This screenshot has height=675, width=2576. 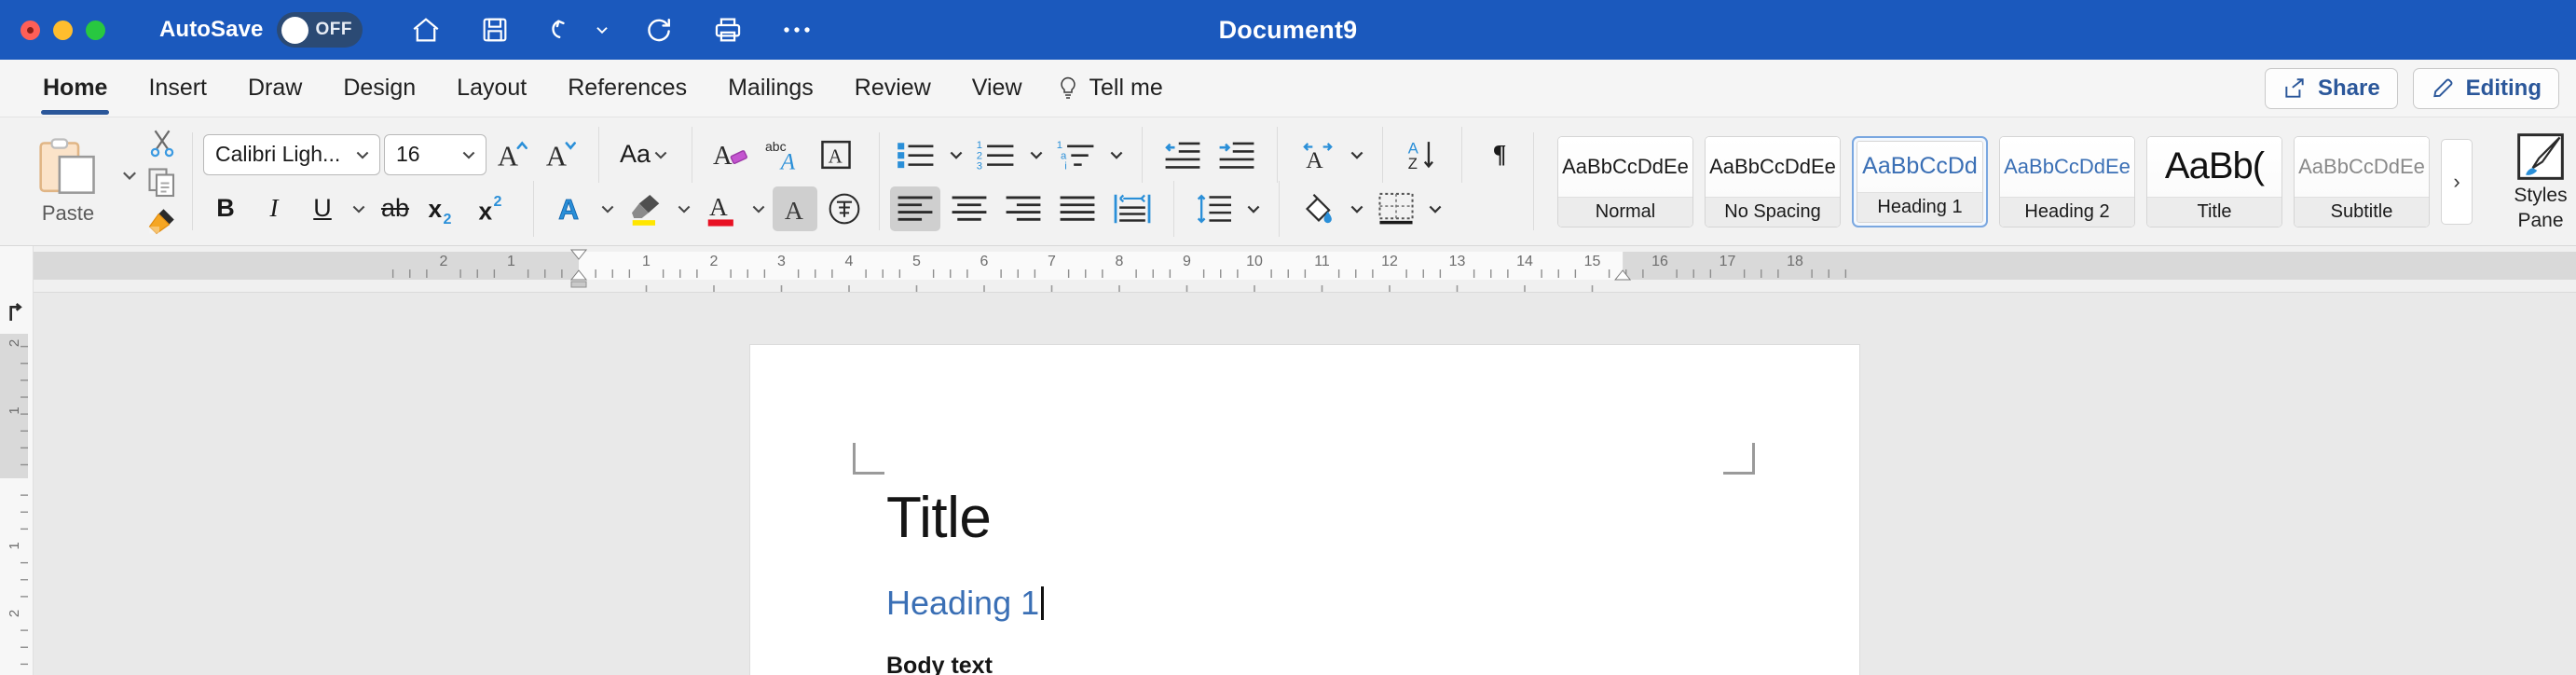 I want to click on style-item-heading-1: AaBbCcDd Heading 1, so click(x=1920, y=181).